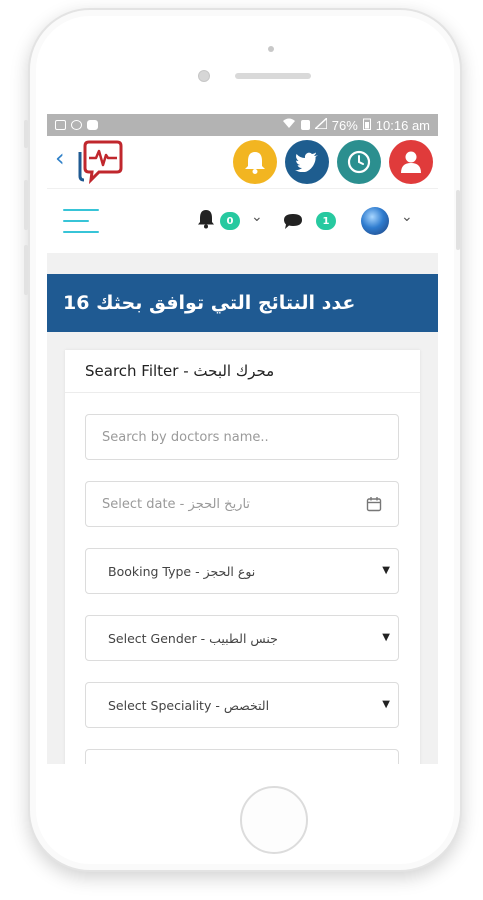 The width and height of the screenshot is (483, 900). Describe the element at coordinates (242, 220) in the screenshot. I see `navigation-bar: 0 ⌄ 1 ⌄` at that location.